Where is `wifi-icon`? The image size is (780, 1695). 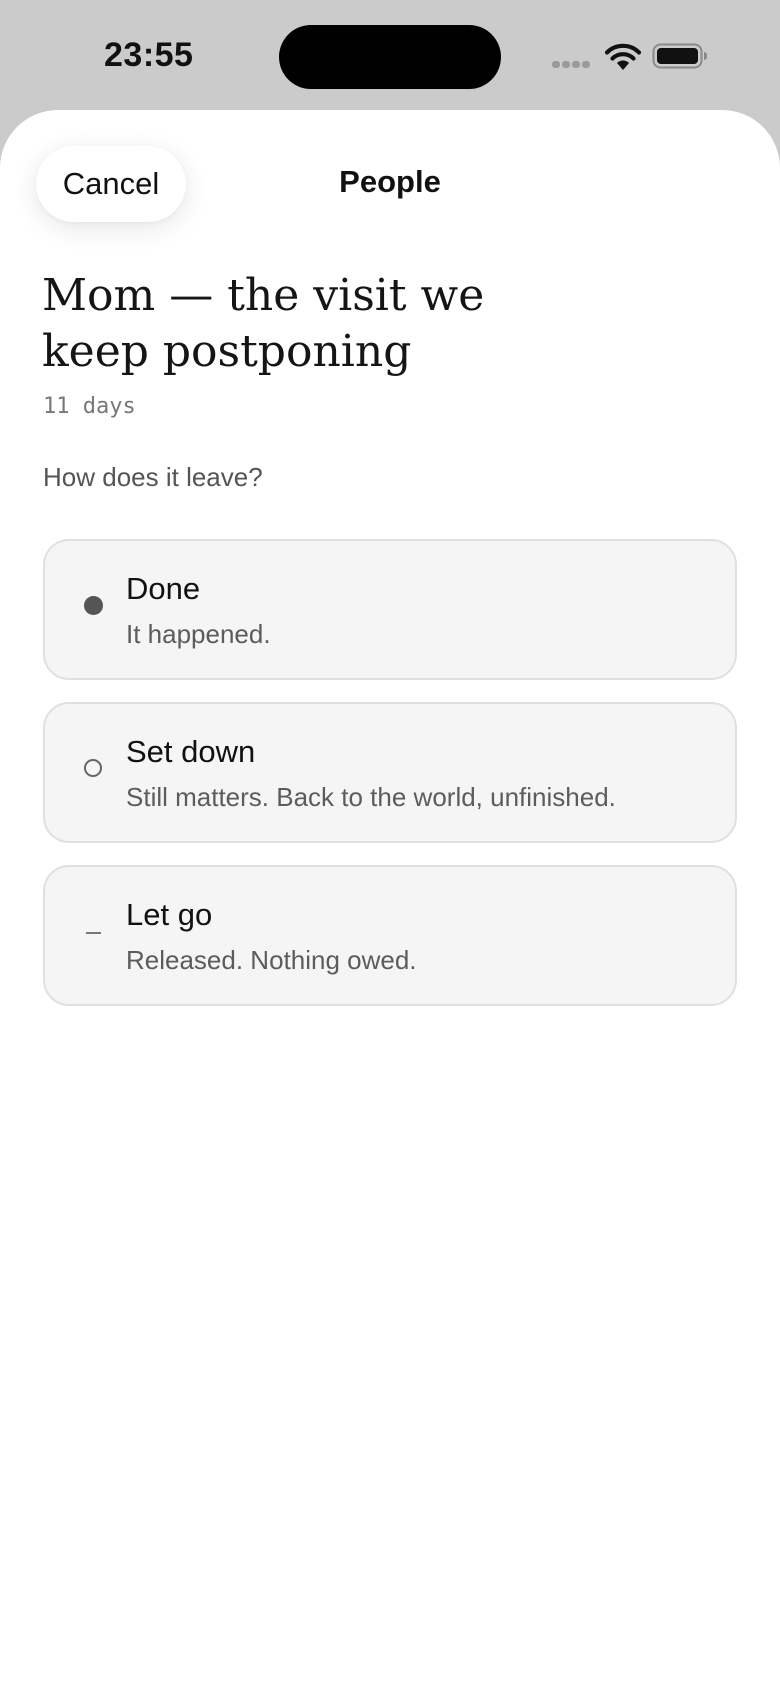
wifi-icon is located at coordinates (623, 56).